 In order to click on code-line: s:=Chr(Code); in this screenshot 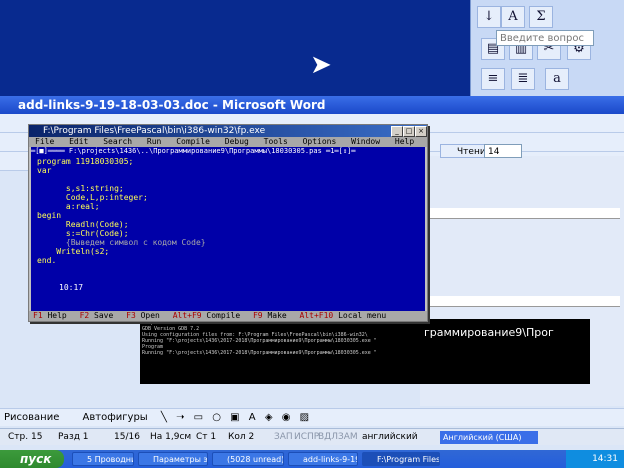, I will do `click(83, 233)`.